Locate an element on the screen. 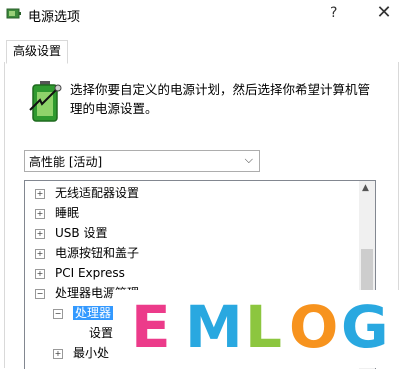 The height and width of the screenshot is (369, 403). watermark-letter: G is located at coordinates (365, 327).